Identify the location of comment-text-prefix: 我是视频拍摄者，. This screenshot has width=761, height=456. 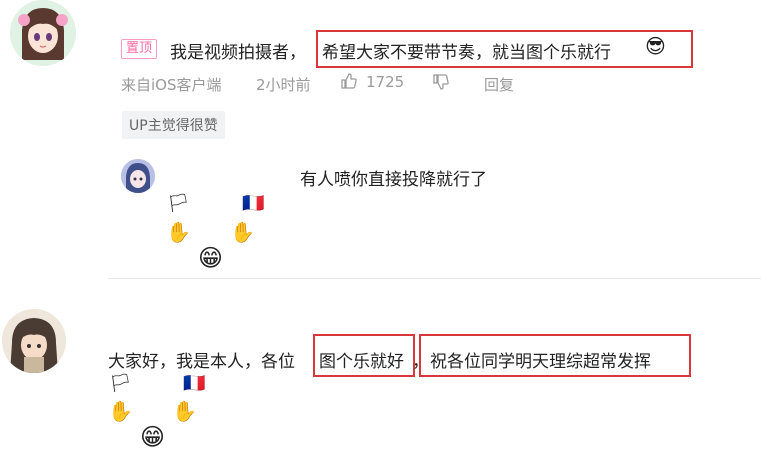
(238, 53).